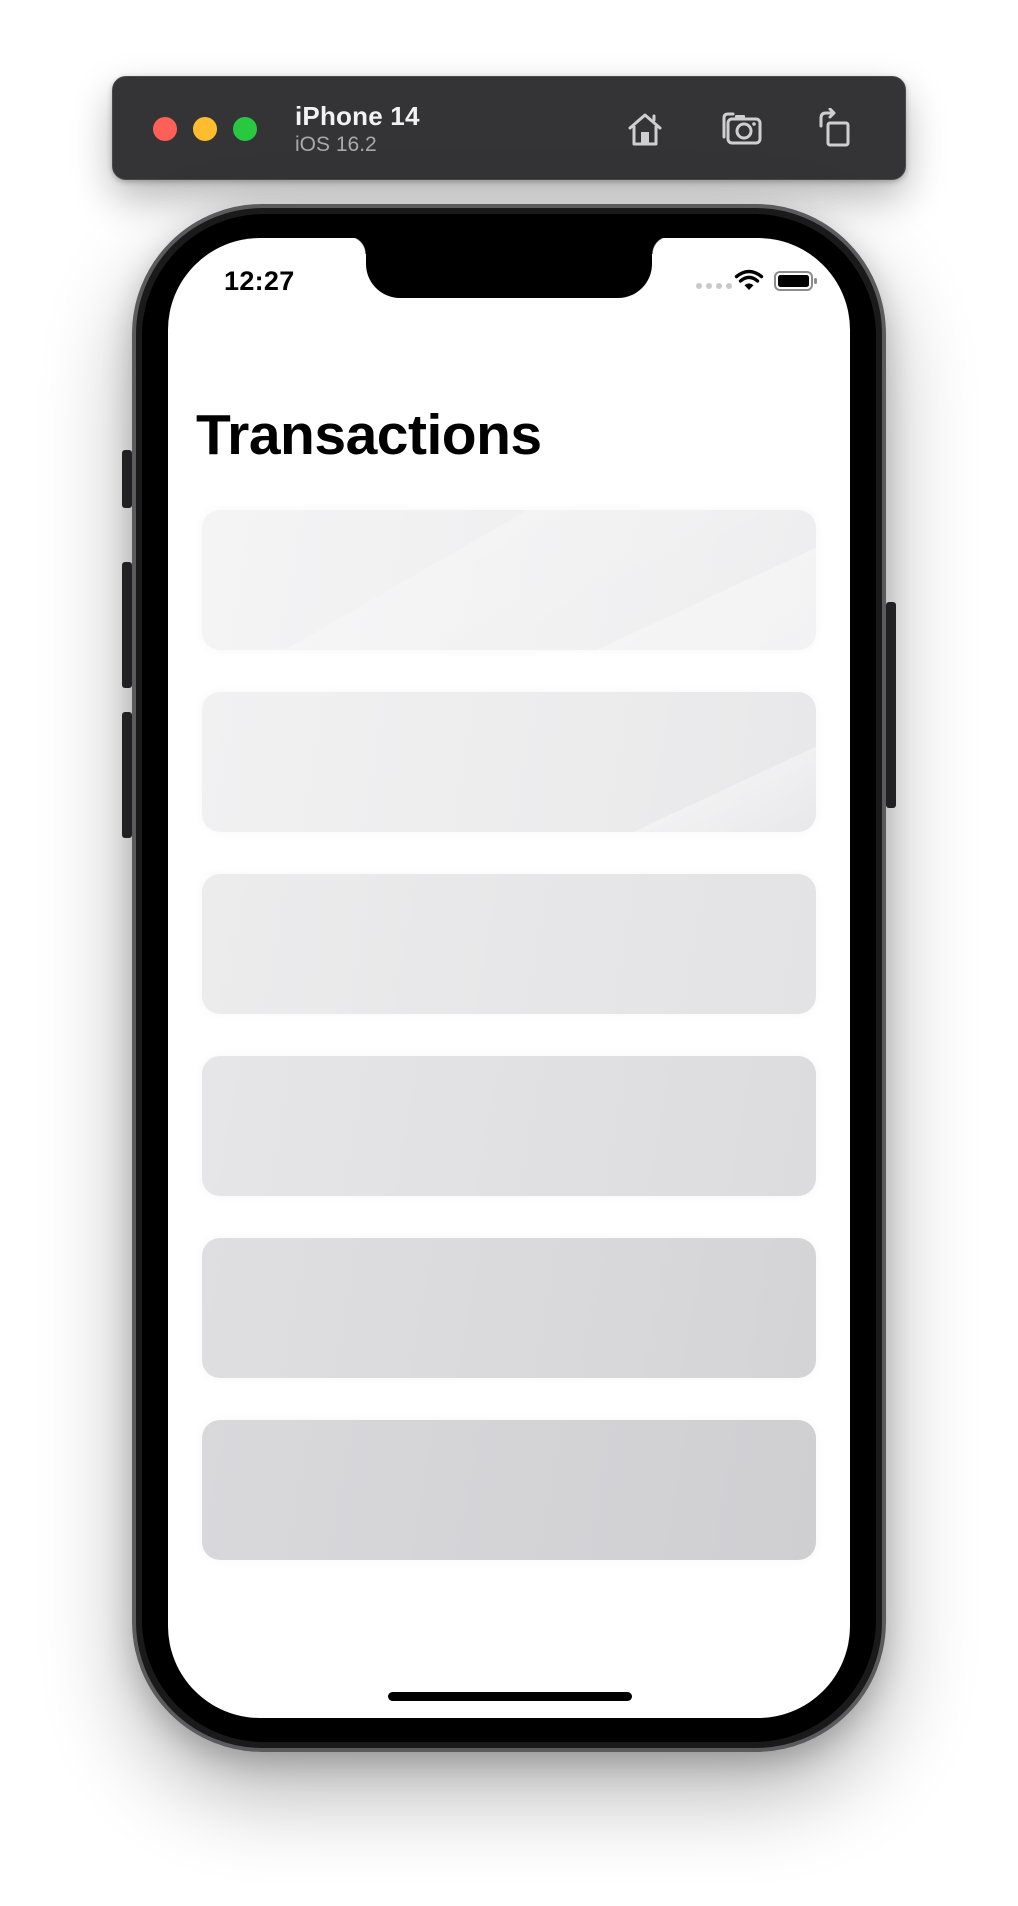 The image size is (1018, 1906). Describe the element at coordinates (509, 128) in the screenshot. I see `simulator-toolbar: iPhone 14 iOS 16.2` at that location.